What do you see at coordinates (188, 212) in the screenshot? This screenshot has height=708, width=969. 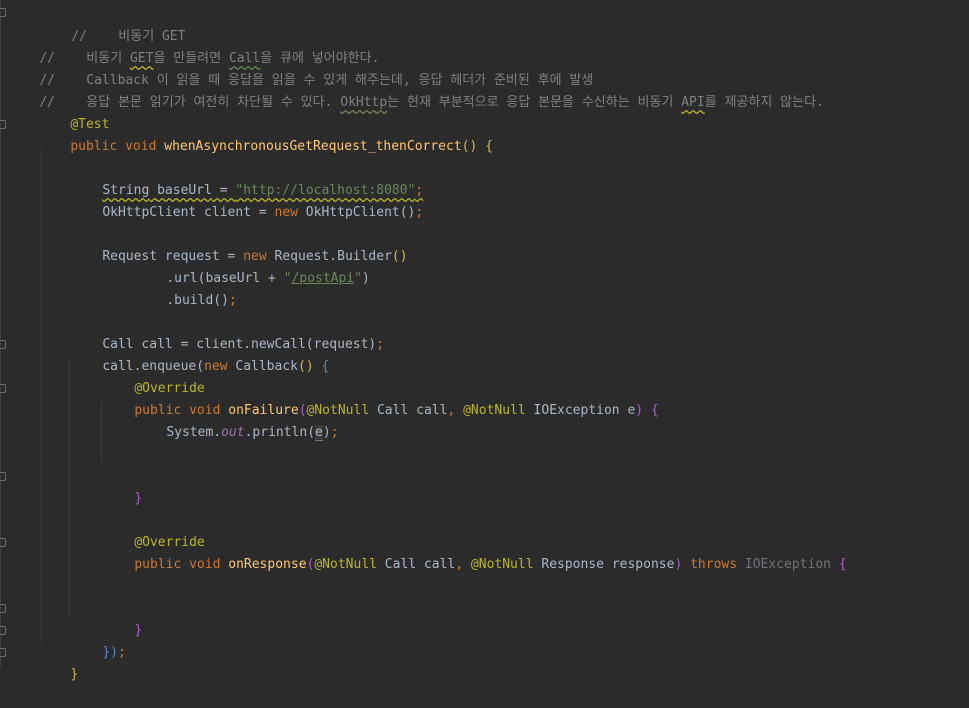 I see `code-text: OkHttpClient client =` at bounding box center [188, 212].